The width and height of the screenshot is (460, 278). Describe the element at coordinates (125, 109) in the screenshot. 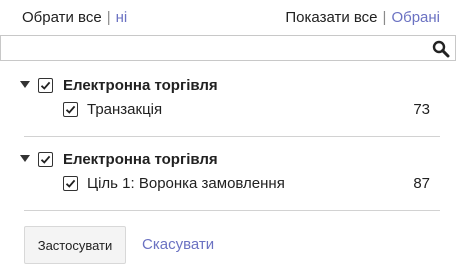

I see `item-label: Транзакція` at that location.